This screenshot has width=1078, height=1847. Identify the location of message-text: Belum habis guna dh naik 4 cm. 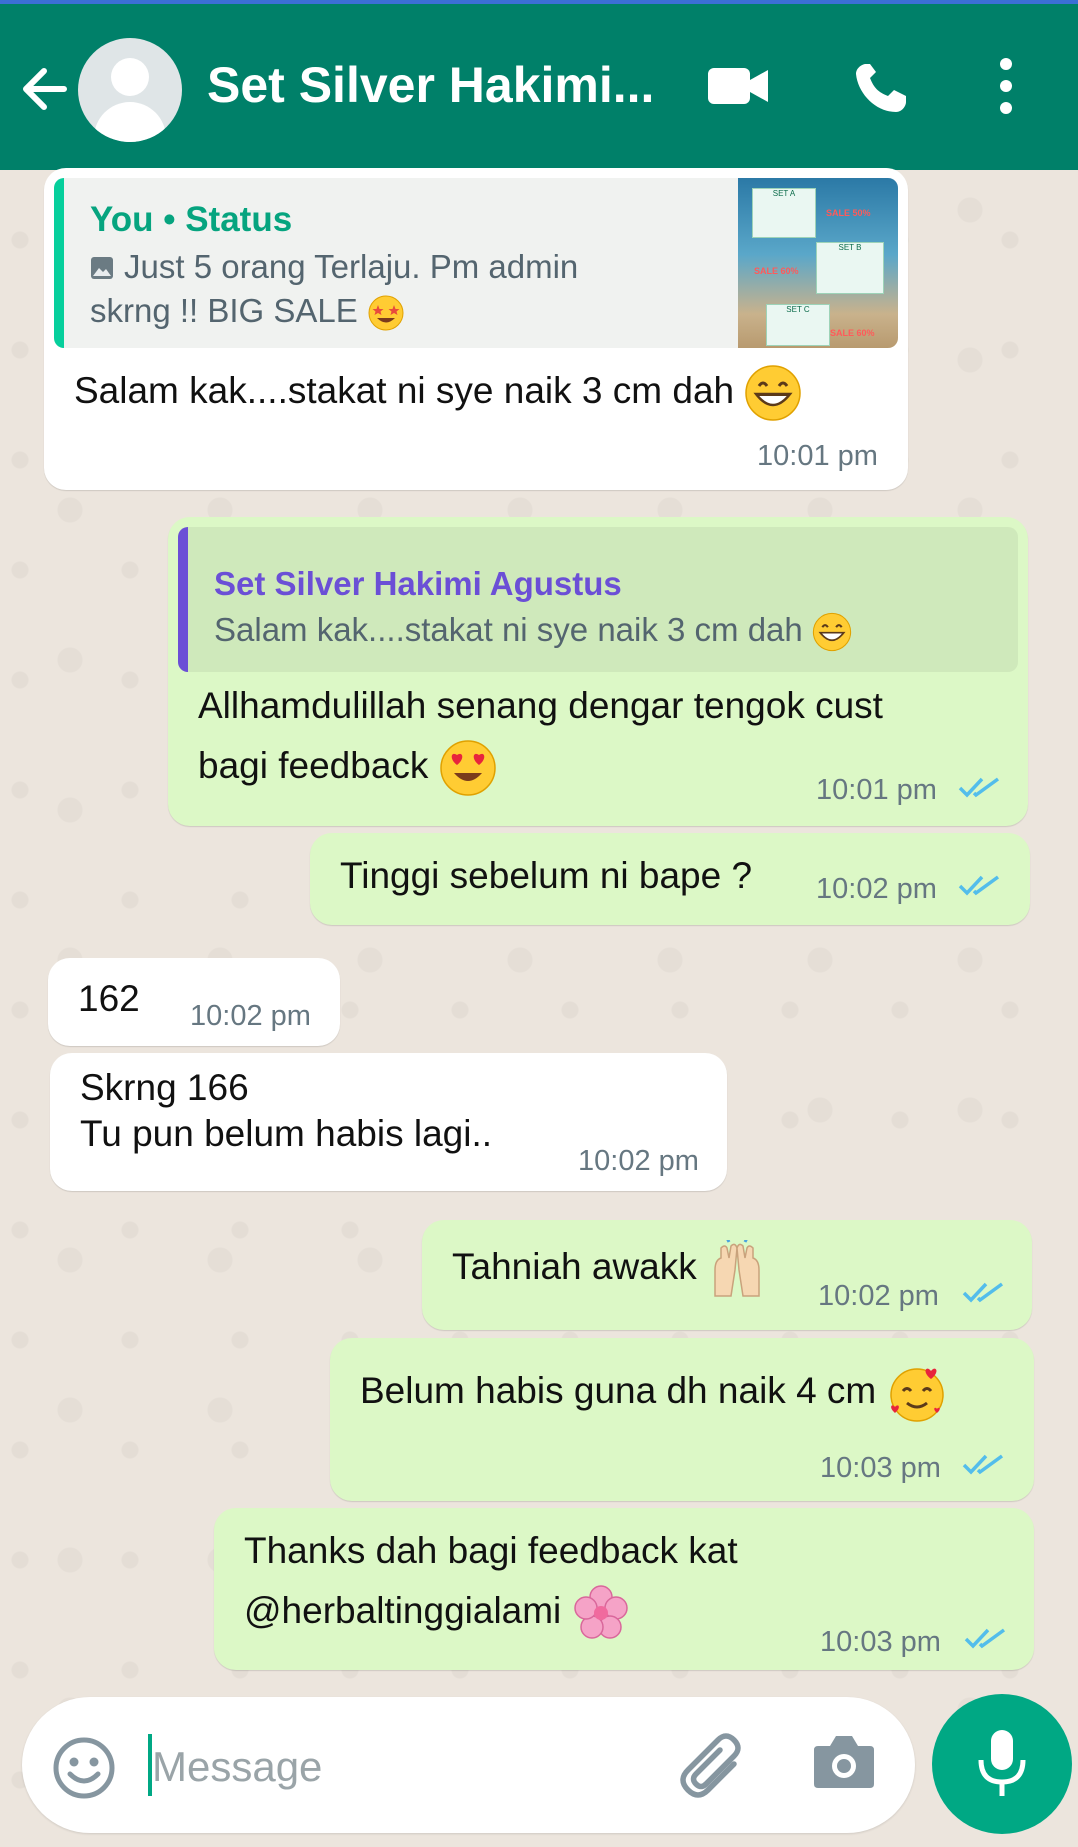
(653, 1392).